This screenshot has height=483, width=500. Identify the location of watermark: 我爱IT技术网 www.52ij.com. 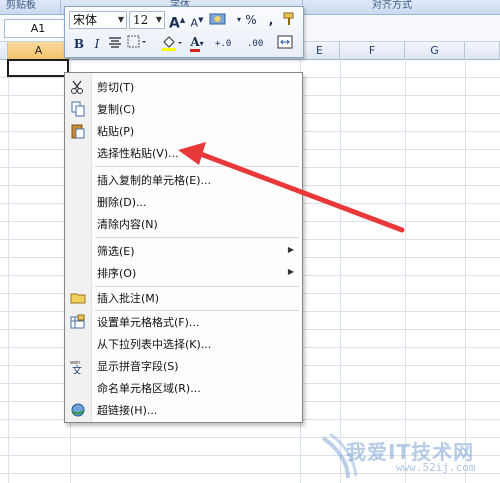
(409, 455).